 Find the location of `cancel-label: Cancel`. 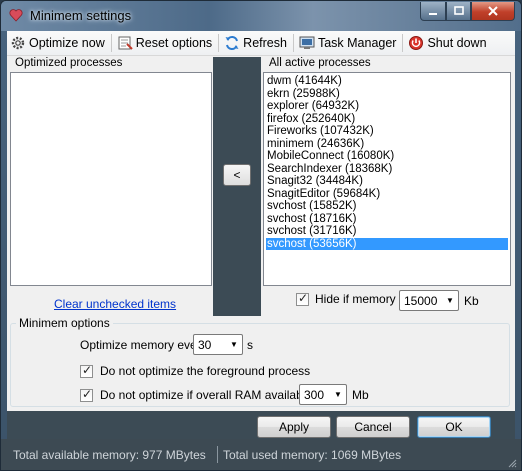

cancel-label: Cancel is located at coordinates (373, 427).